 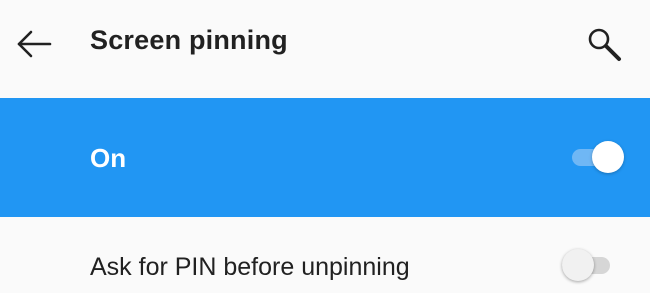 I want to click on search-icon, so click(x=604, y=44).